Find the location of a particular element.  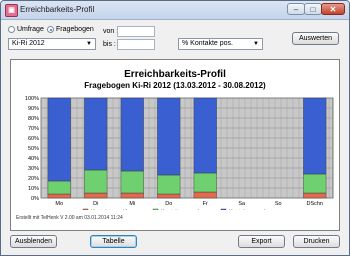

ausblenden-button: Ausblenden is located at coordinates (33, 241).